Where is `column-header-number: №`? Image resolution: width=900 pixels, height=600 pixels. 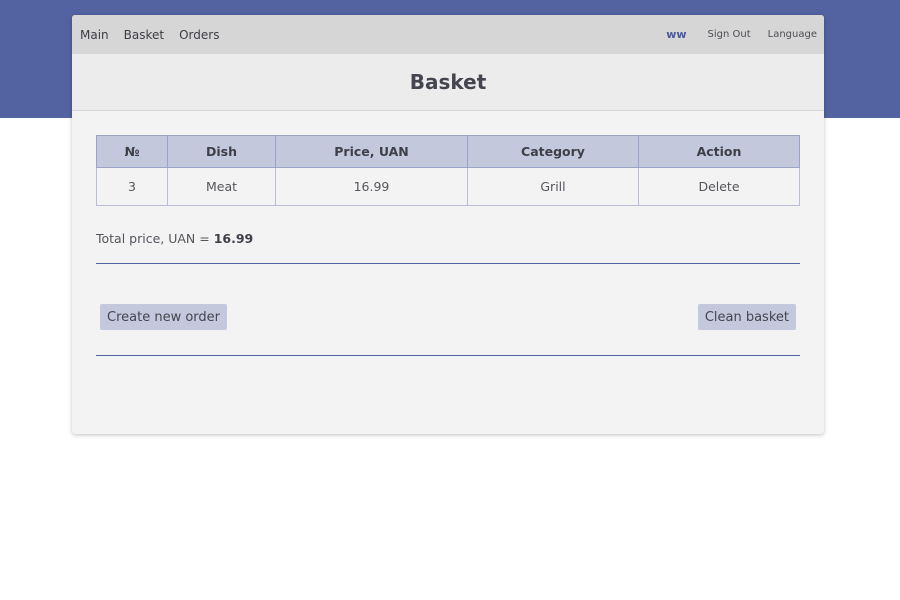
column-header-number: № is located at coordinates (132, 151).